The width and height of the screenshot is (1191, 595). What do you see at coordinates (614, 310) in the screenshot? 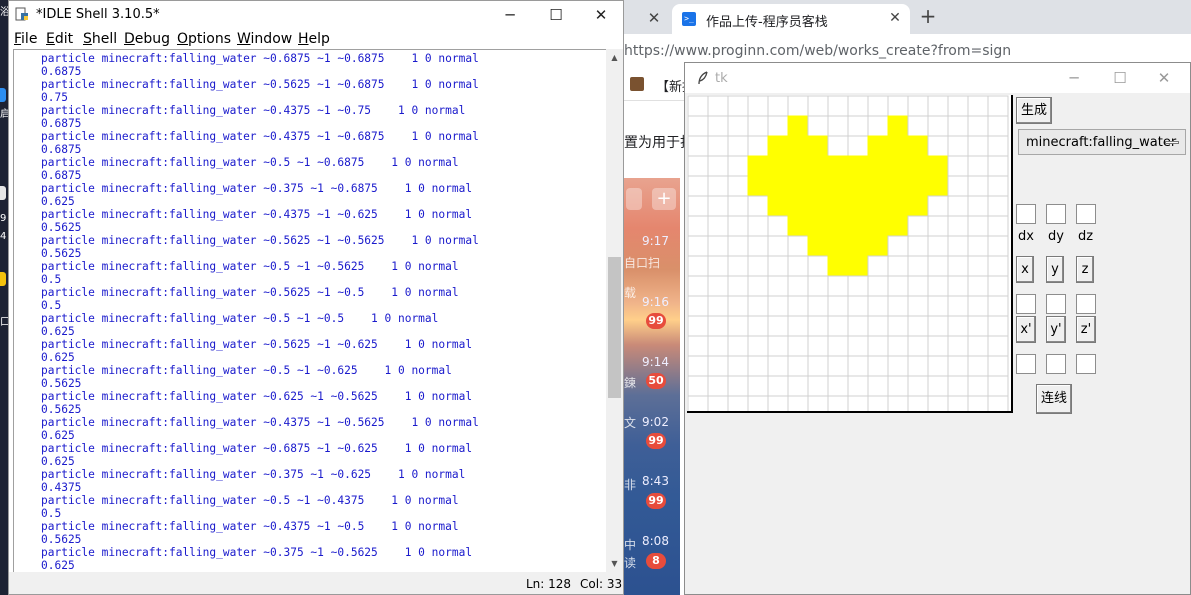
I see `vertical-scrollbar: ▲ ▼` at bounding box center [614, 310].